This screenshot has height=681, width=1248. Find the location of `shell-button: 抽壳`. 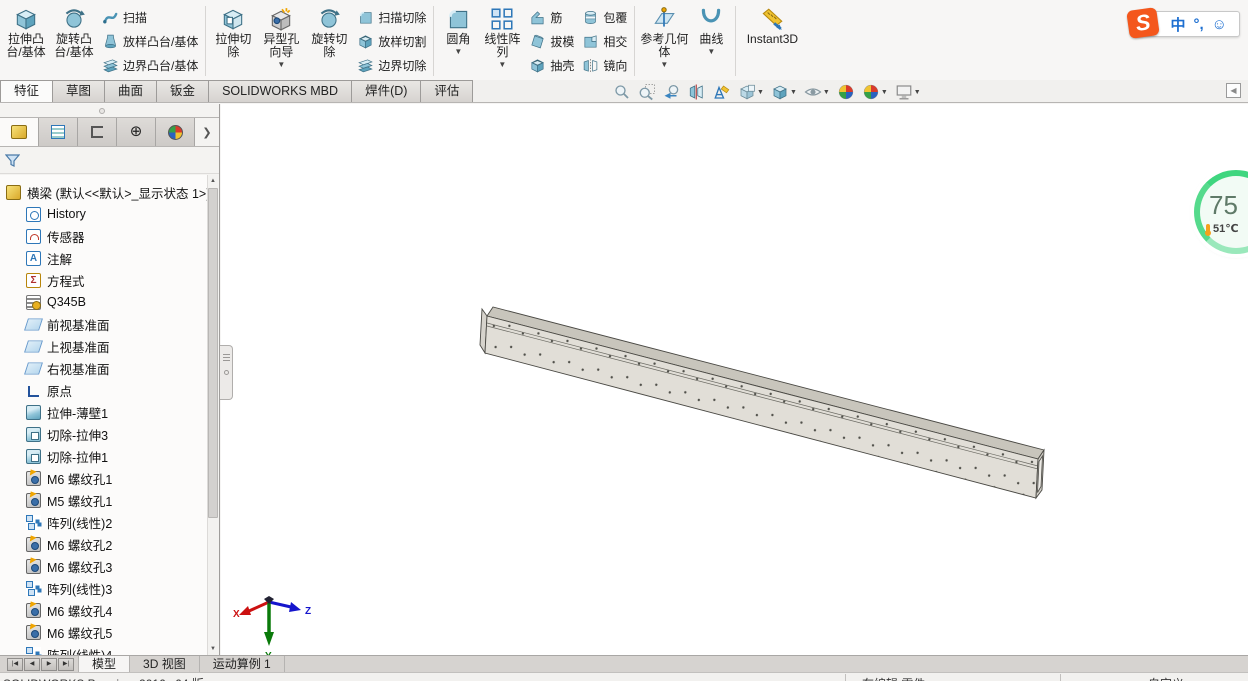

shell-button: 抽壳 is located at coordinates (551, 65).